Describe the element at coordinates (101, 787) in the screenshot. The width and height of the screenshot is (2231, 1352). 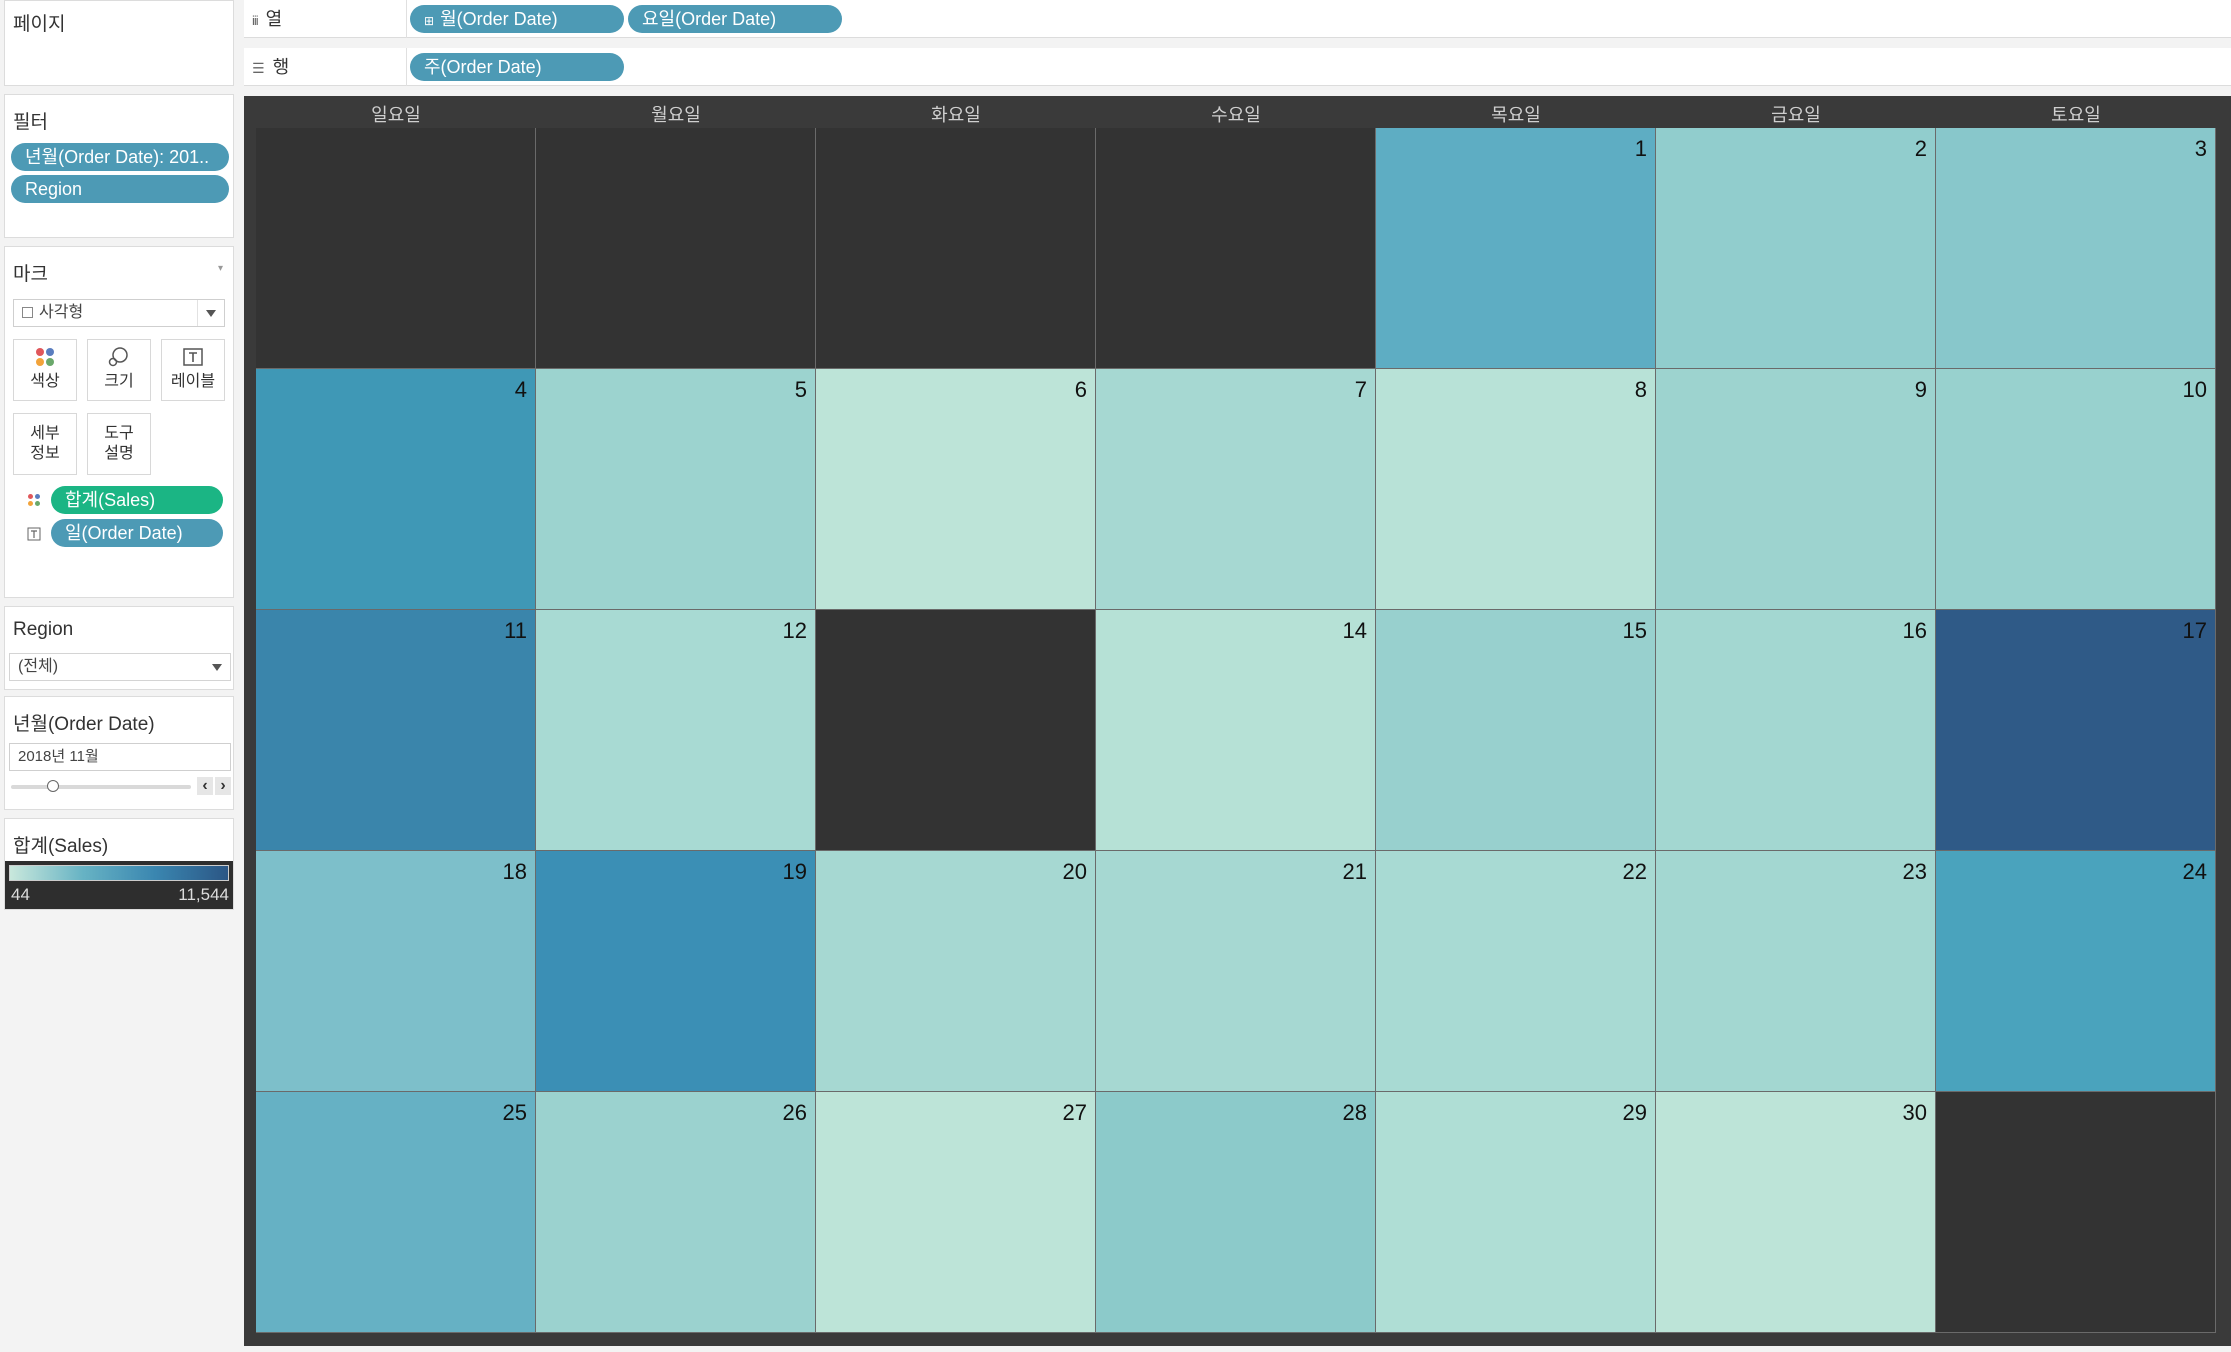
I see `date-slider-track` at that location.